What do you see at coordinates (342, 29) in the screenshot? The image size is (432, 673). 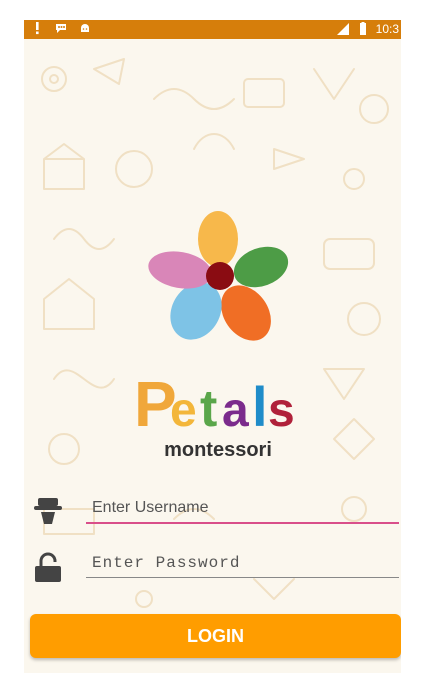 I see `signal-icon` at bounding box center [342, 29].